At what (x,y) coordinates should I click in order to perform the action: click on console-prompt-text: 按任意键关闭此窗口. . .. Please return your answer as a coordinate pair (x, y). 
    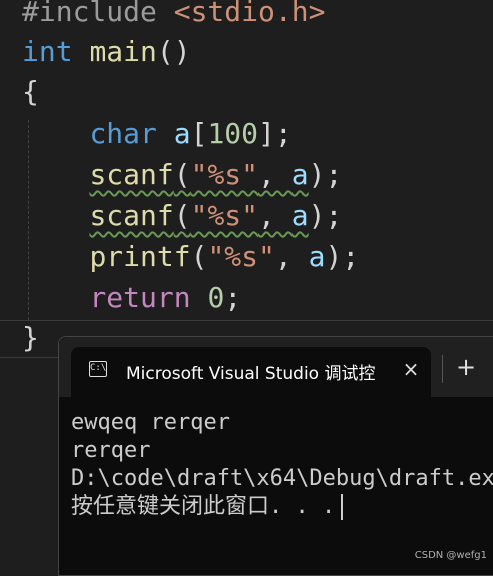
    Looking at the image, I should click on (203, 506).